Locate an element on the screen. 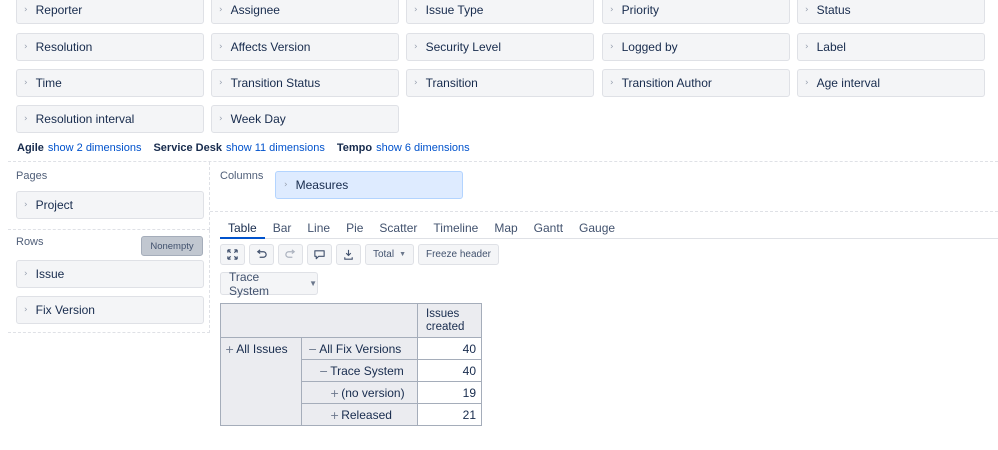 The width and height of the screenshot is (998, 450). row-fix-version: › Fix Version is located at coordinates (110, 310).